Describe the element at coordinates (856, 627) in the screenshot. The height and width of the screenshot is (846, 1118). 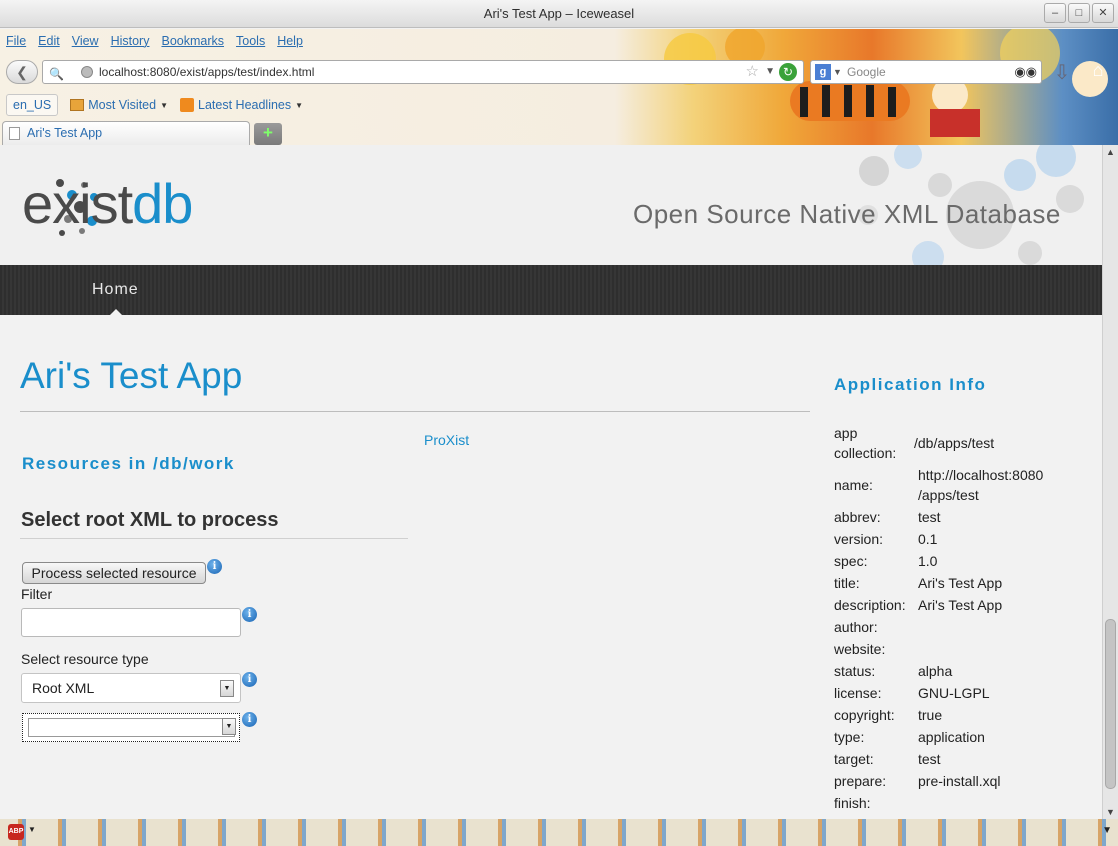
I see `info-key: author:` at that location.